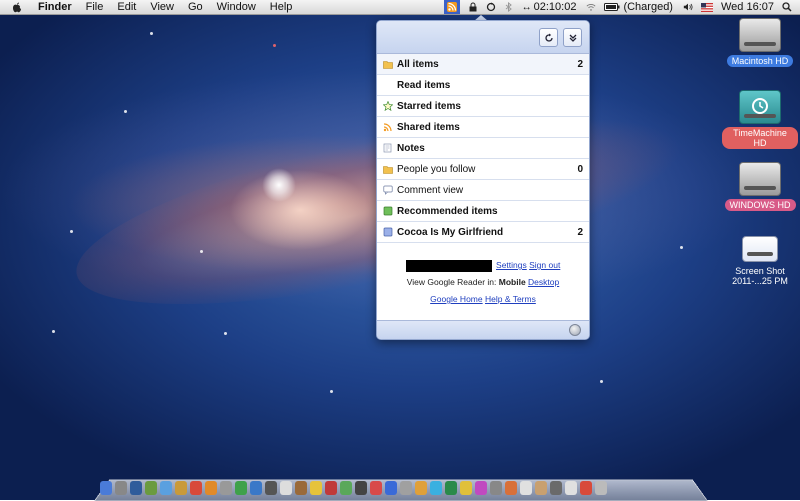 The height and width of the screenshot is (501, 800). Describe the element at coordinates (448, 265) in the screenshot. I see `redacted-account-name` at that location.